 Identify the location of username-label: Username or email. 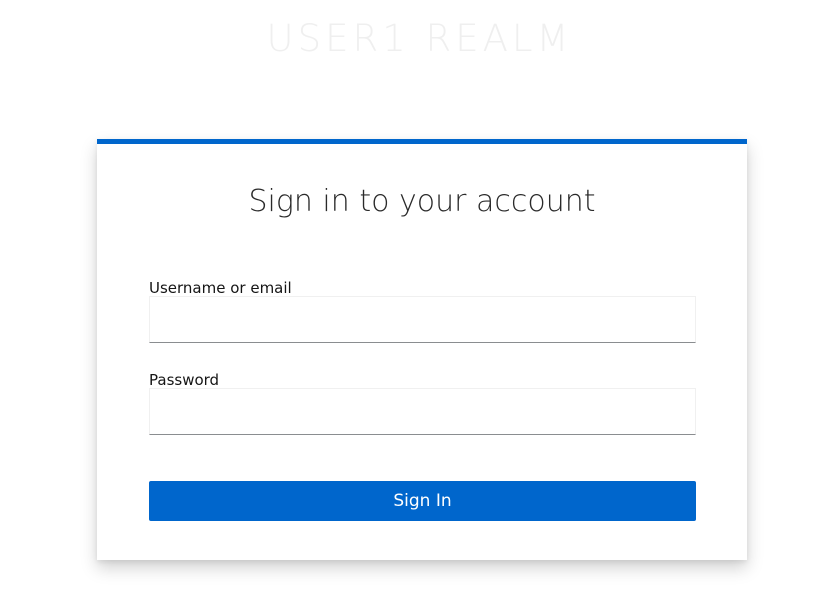
(220, 288).